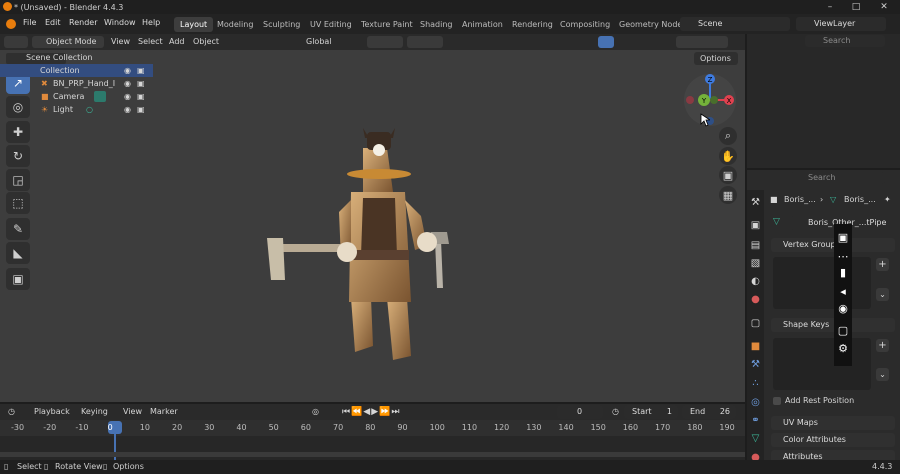 The height and width of the screenshot is (474, 900). Describe the element at coordinates (18, 229) in the screenshot. I see `annotate-tool: ✎` at that location.